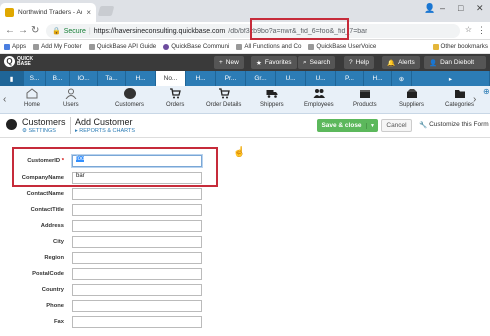 The height and width of the screenshot is (336, 490). I want to click on form-row-city: City, so click(130, 243).